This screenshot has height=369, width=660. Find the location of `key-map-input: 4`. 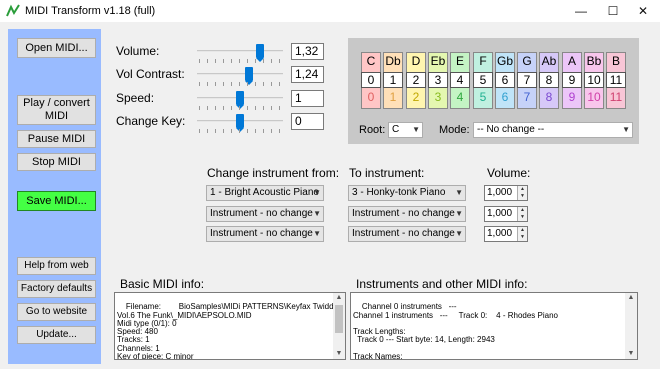

key-map-input: 4 is located at coordinates (460, 80).